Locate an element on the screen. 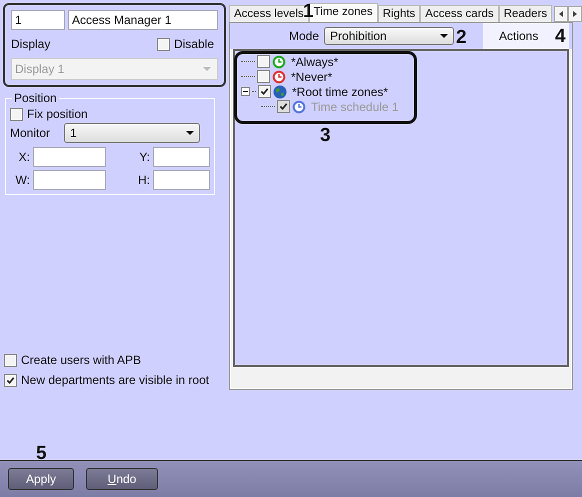  left-arrow-icon is located at coordinates (561, 14).